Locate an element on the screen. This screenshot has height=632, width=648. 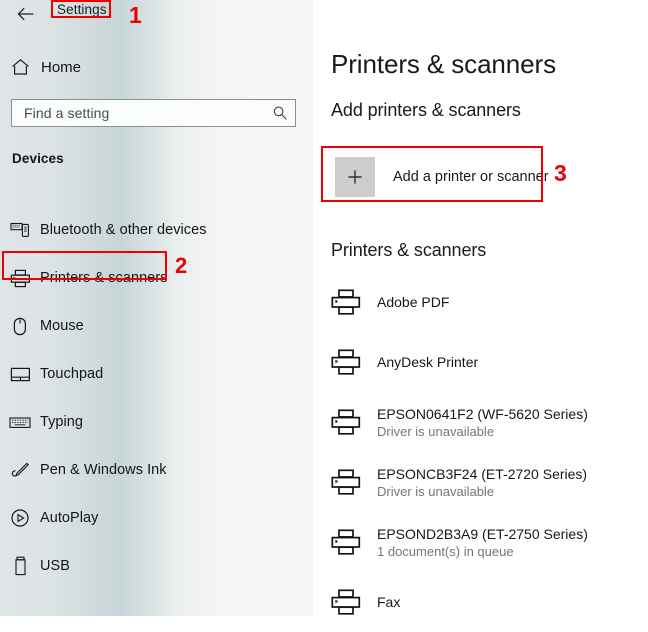
back-arrow-icon is located at coordinates (25, 14).